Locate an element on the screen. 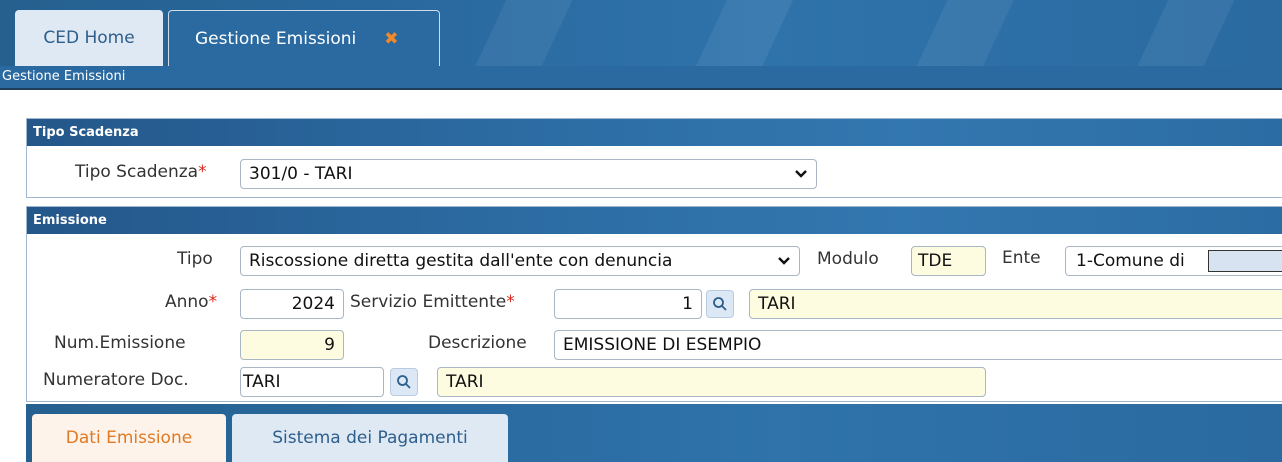  ente-field: 1-Comune di is located at coordinates (1173, 261).